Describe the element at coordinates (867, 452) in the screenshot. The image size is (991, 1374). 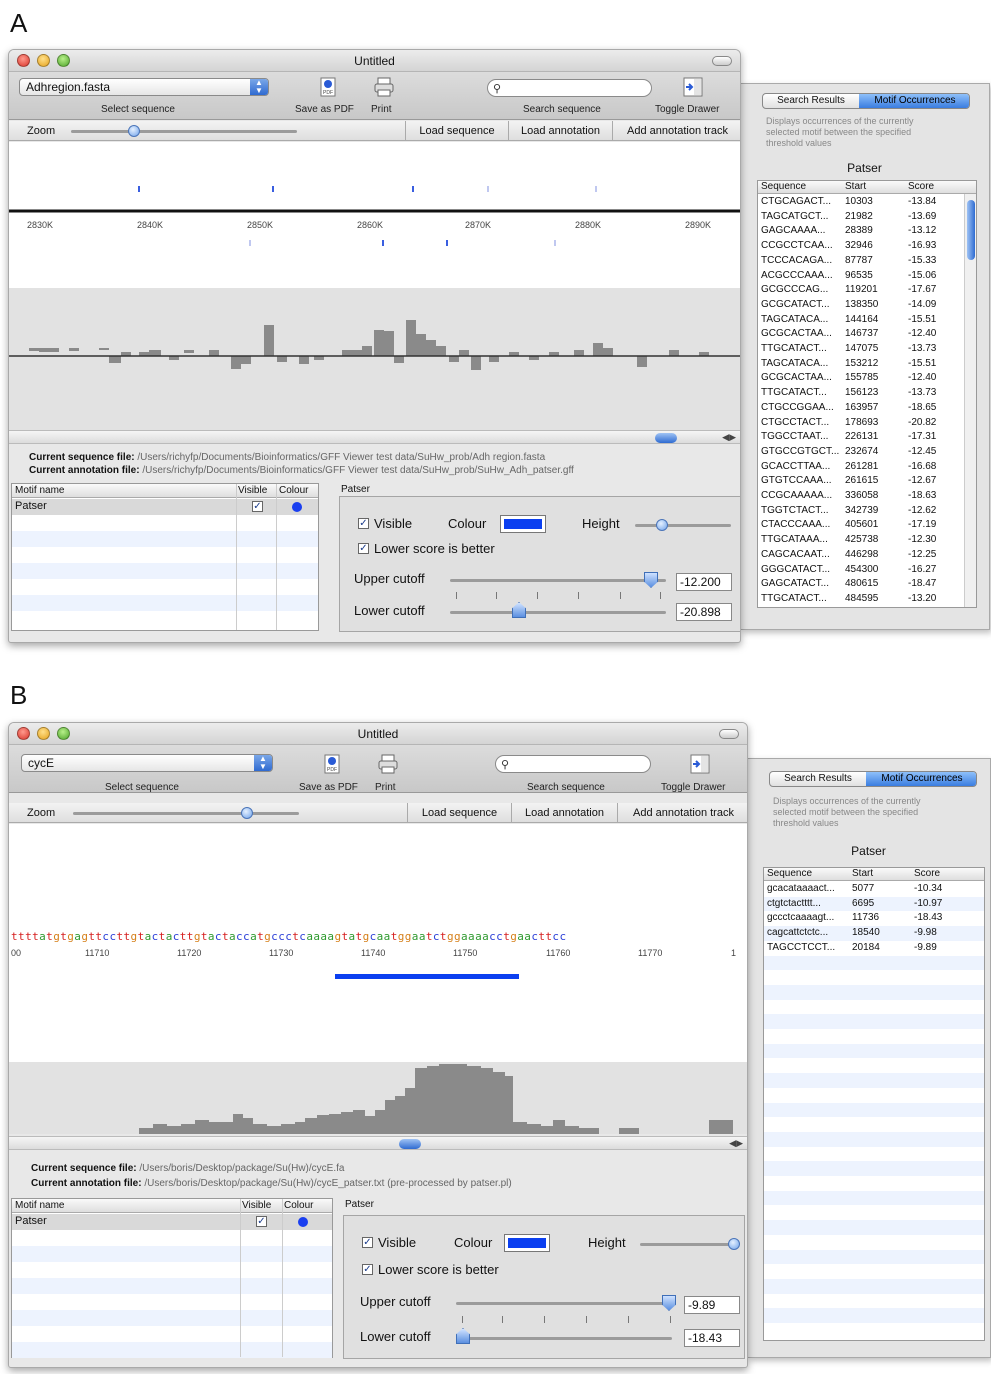
I see `occurrence-row: GTGCCGTGCT... 232674 -12.45` at that location.